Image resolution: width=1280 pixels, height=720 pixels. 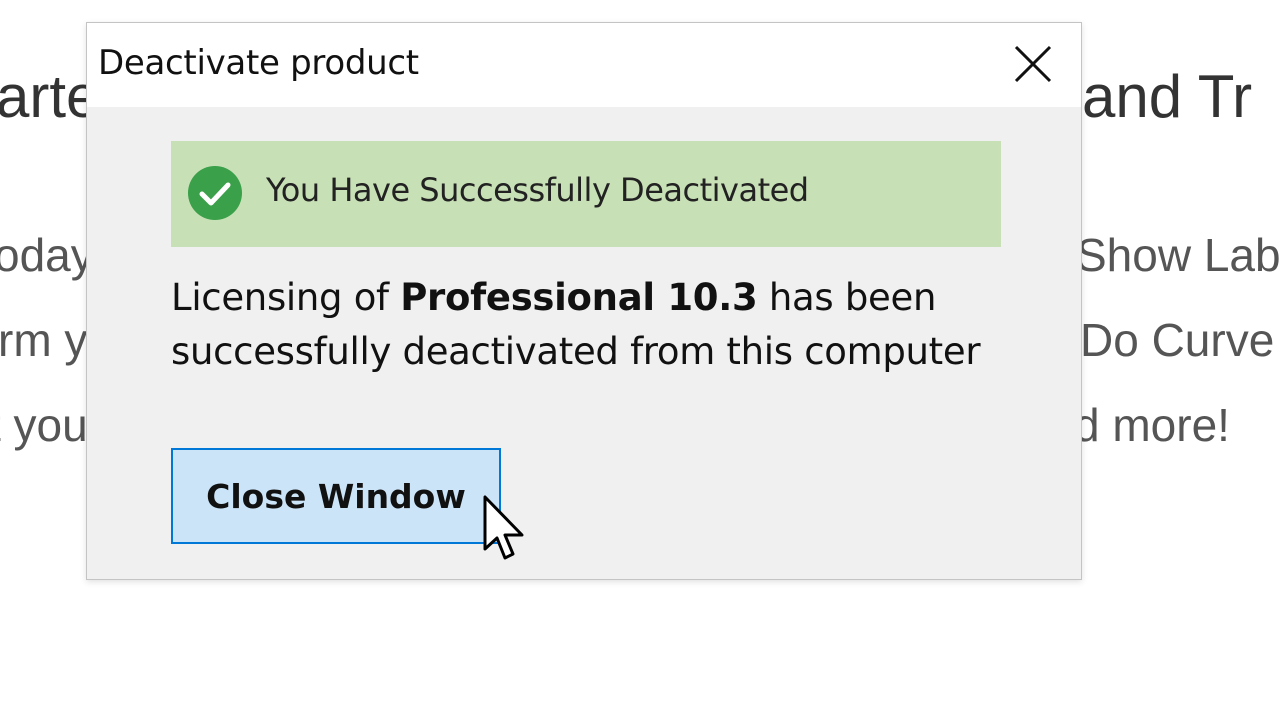 I want to click on dialog-title: Deactivate product, so click(x=258, y=63).